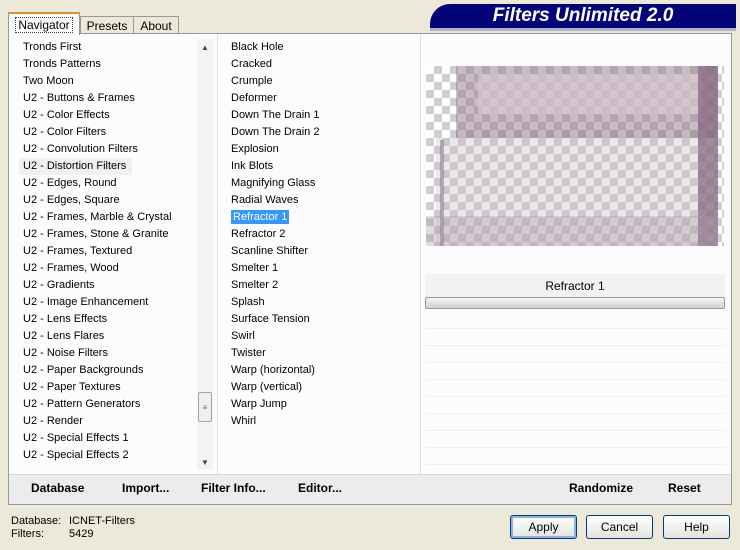  I want to click on filter-item: Swirl, so click(322, 336).